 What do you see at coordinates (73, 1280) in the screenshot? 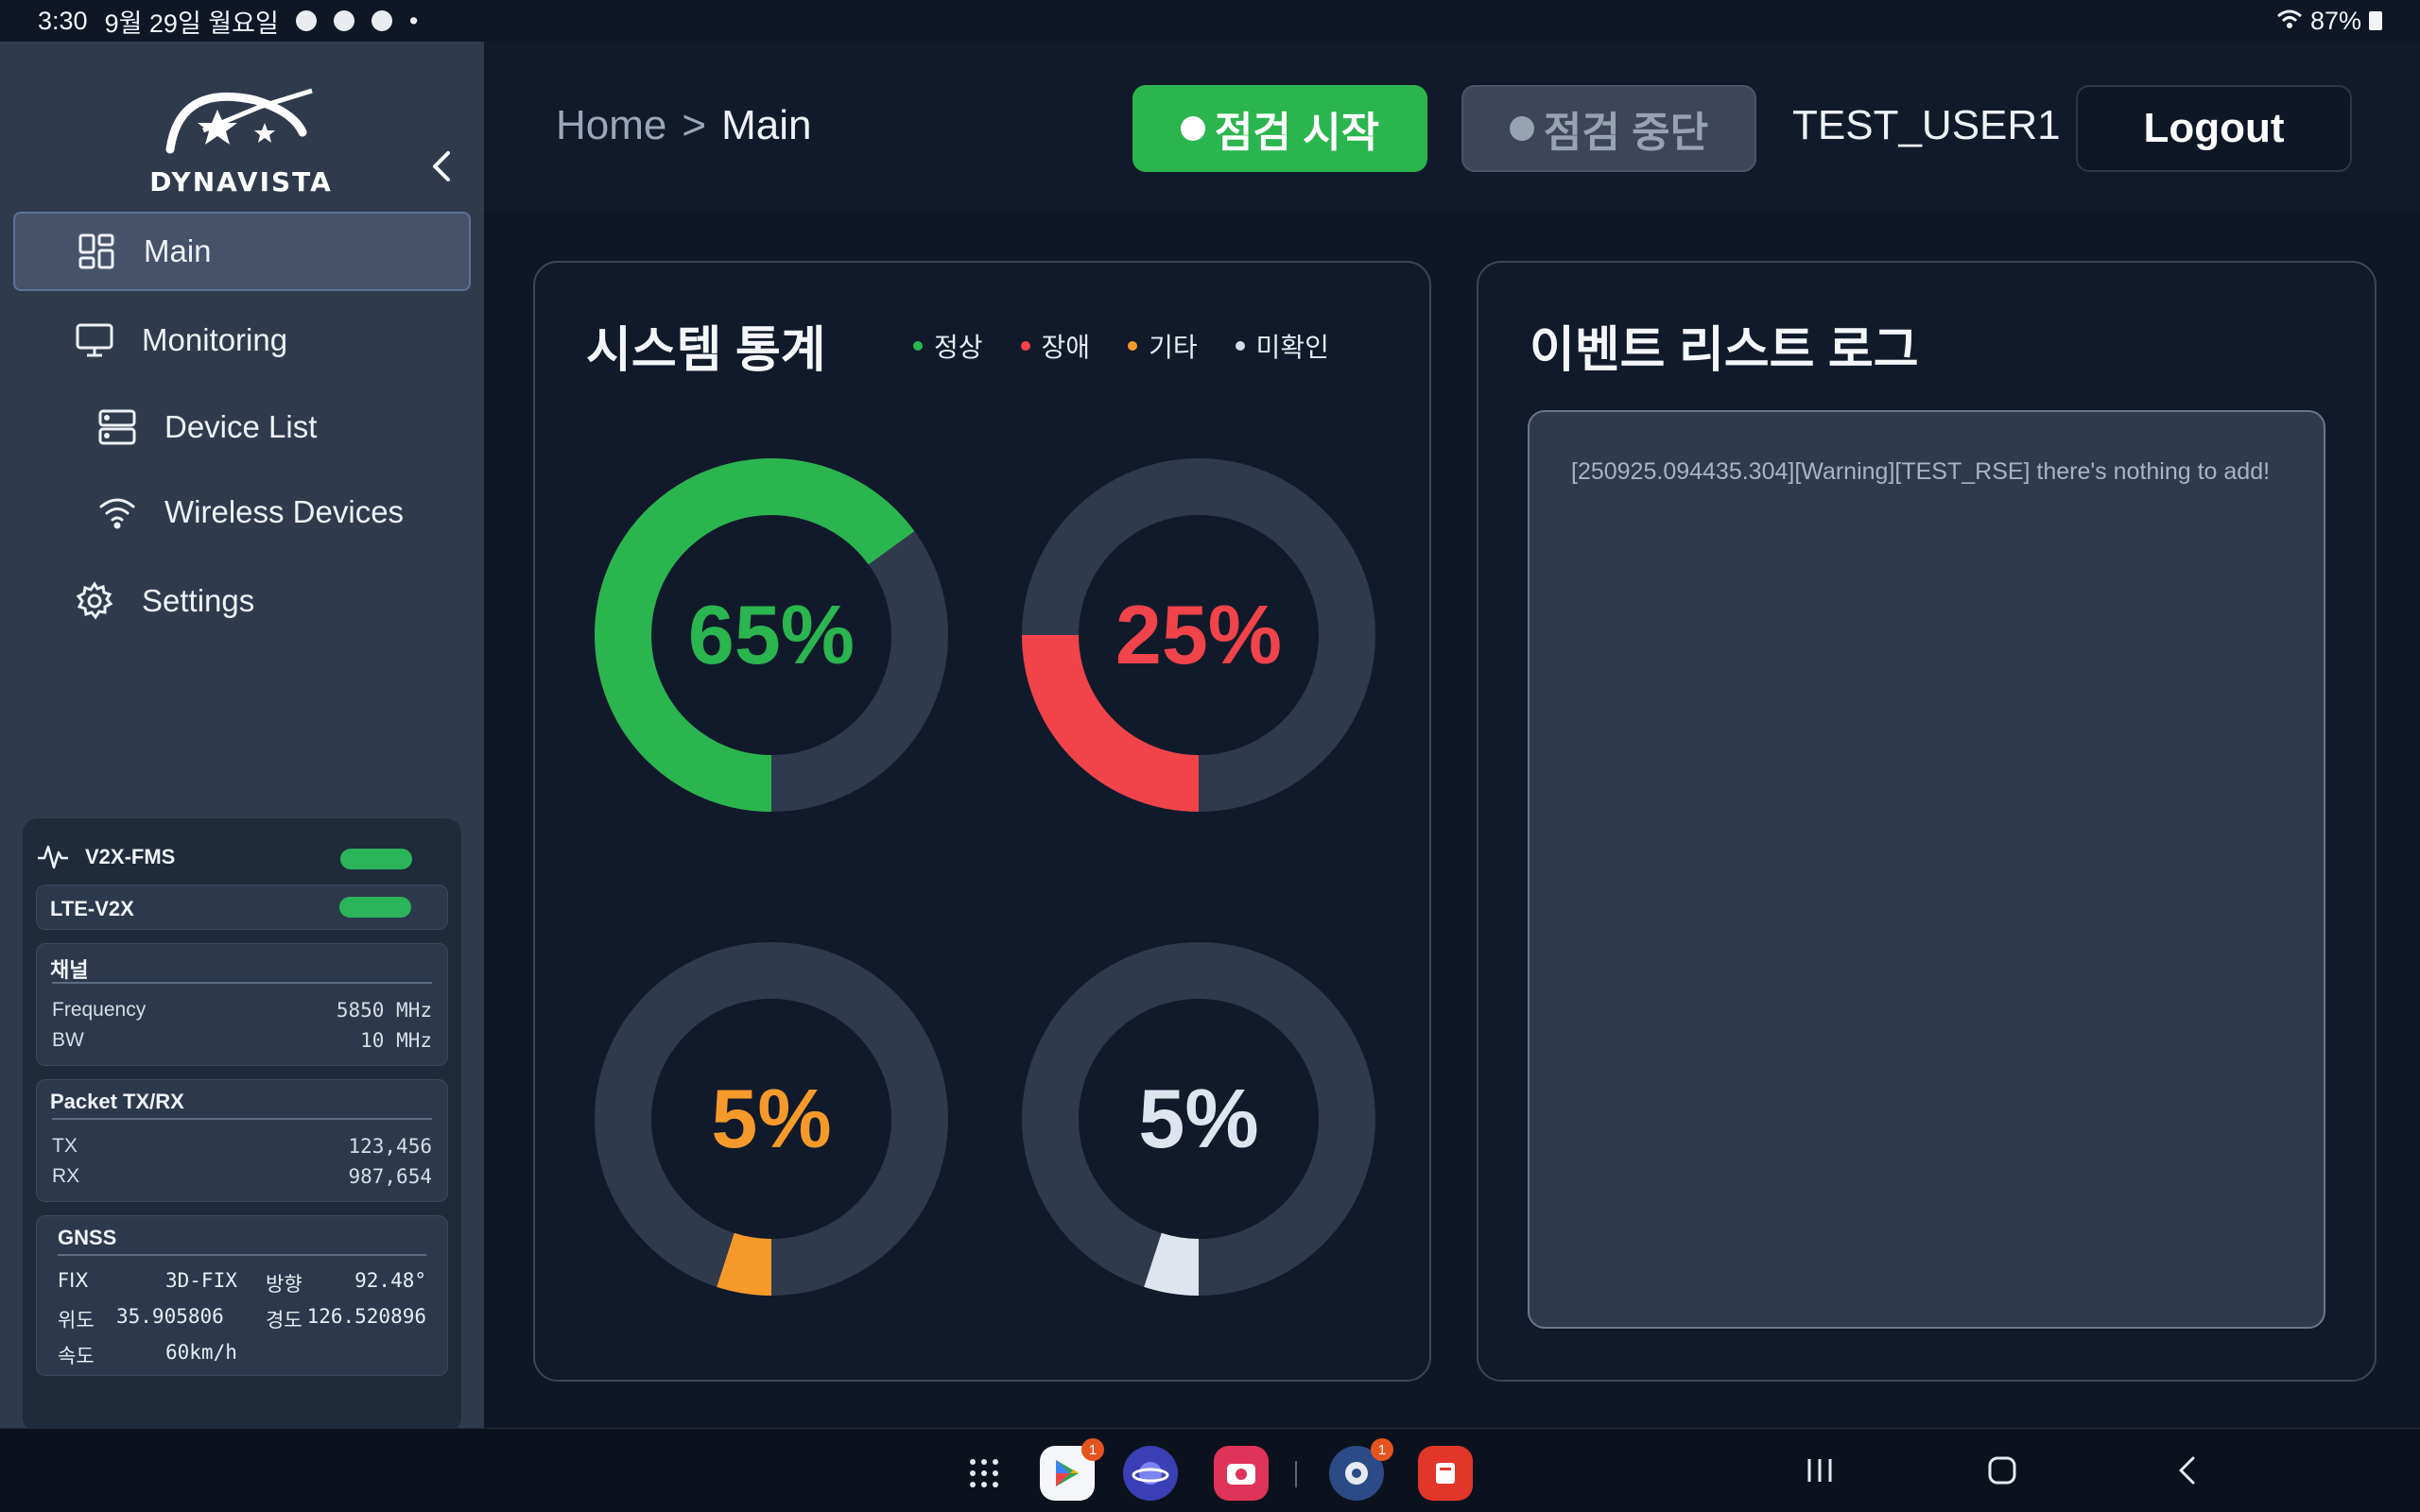
I see `fix-label: FIX` at bounding box center [73, 1280].